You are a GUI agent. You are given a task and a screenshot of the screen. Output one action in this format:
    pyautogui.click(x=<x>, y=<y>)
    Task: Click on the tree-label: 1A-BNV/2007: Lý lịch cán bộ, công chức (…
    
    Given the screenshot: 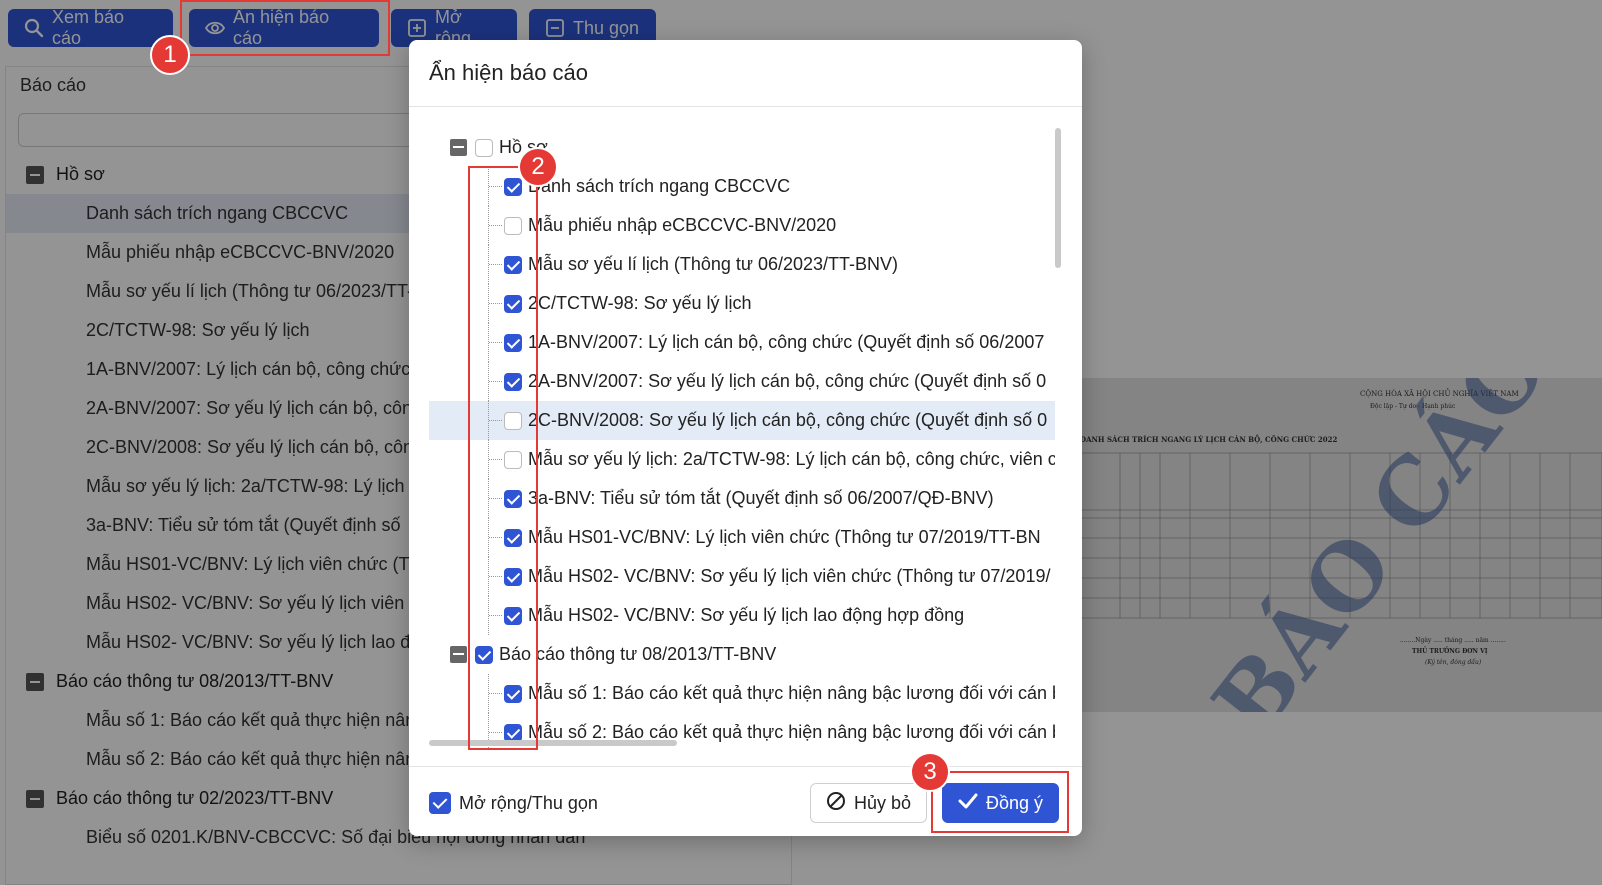 What is the action you would take?
    pyautogui.click(x=786, y=342)
    